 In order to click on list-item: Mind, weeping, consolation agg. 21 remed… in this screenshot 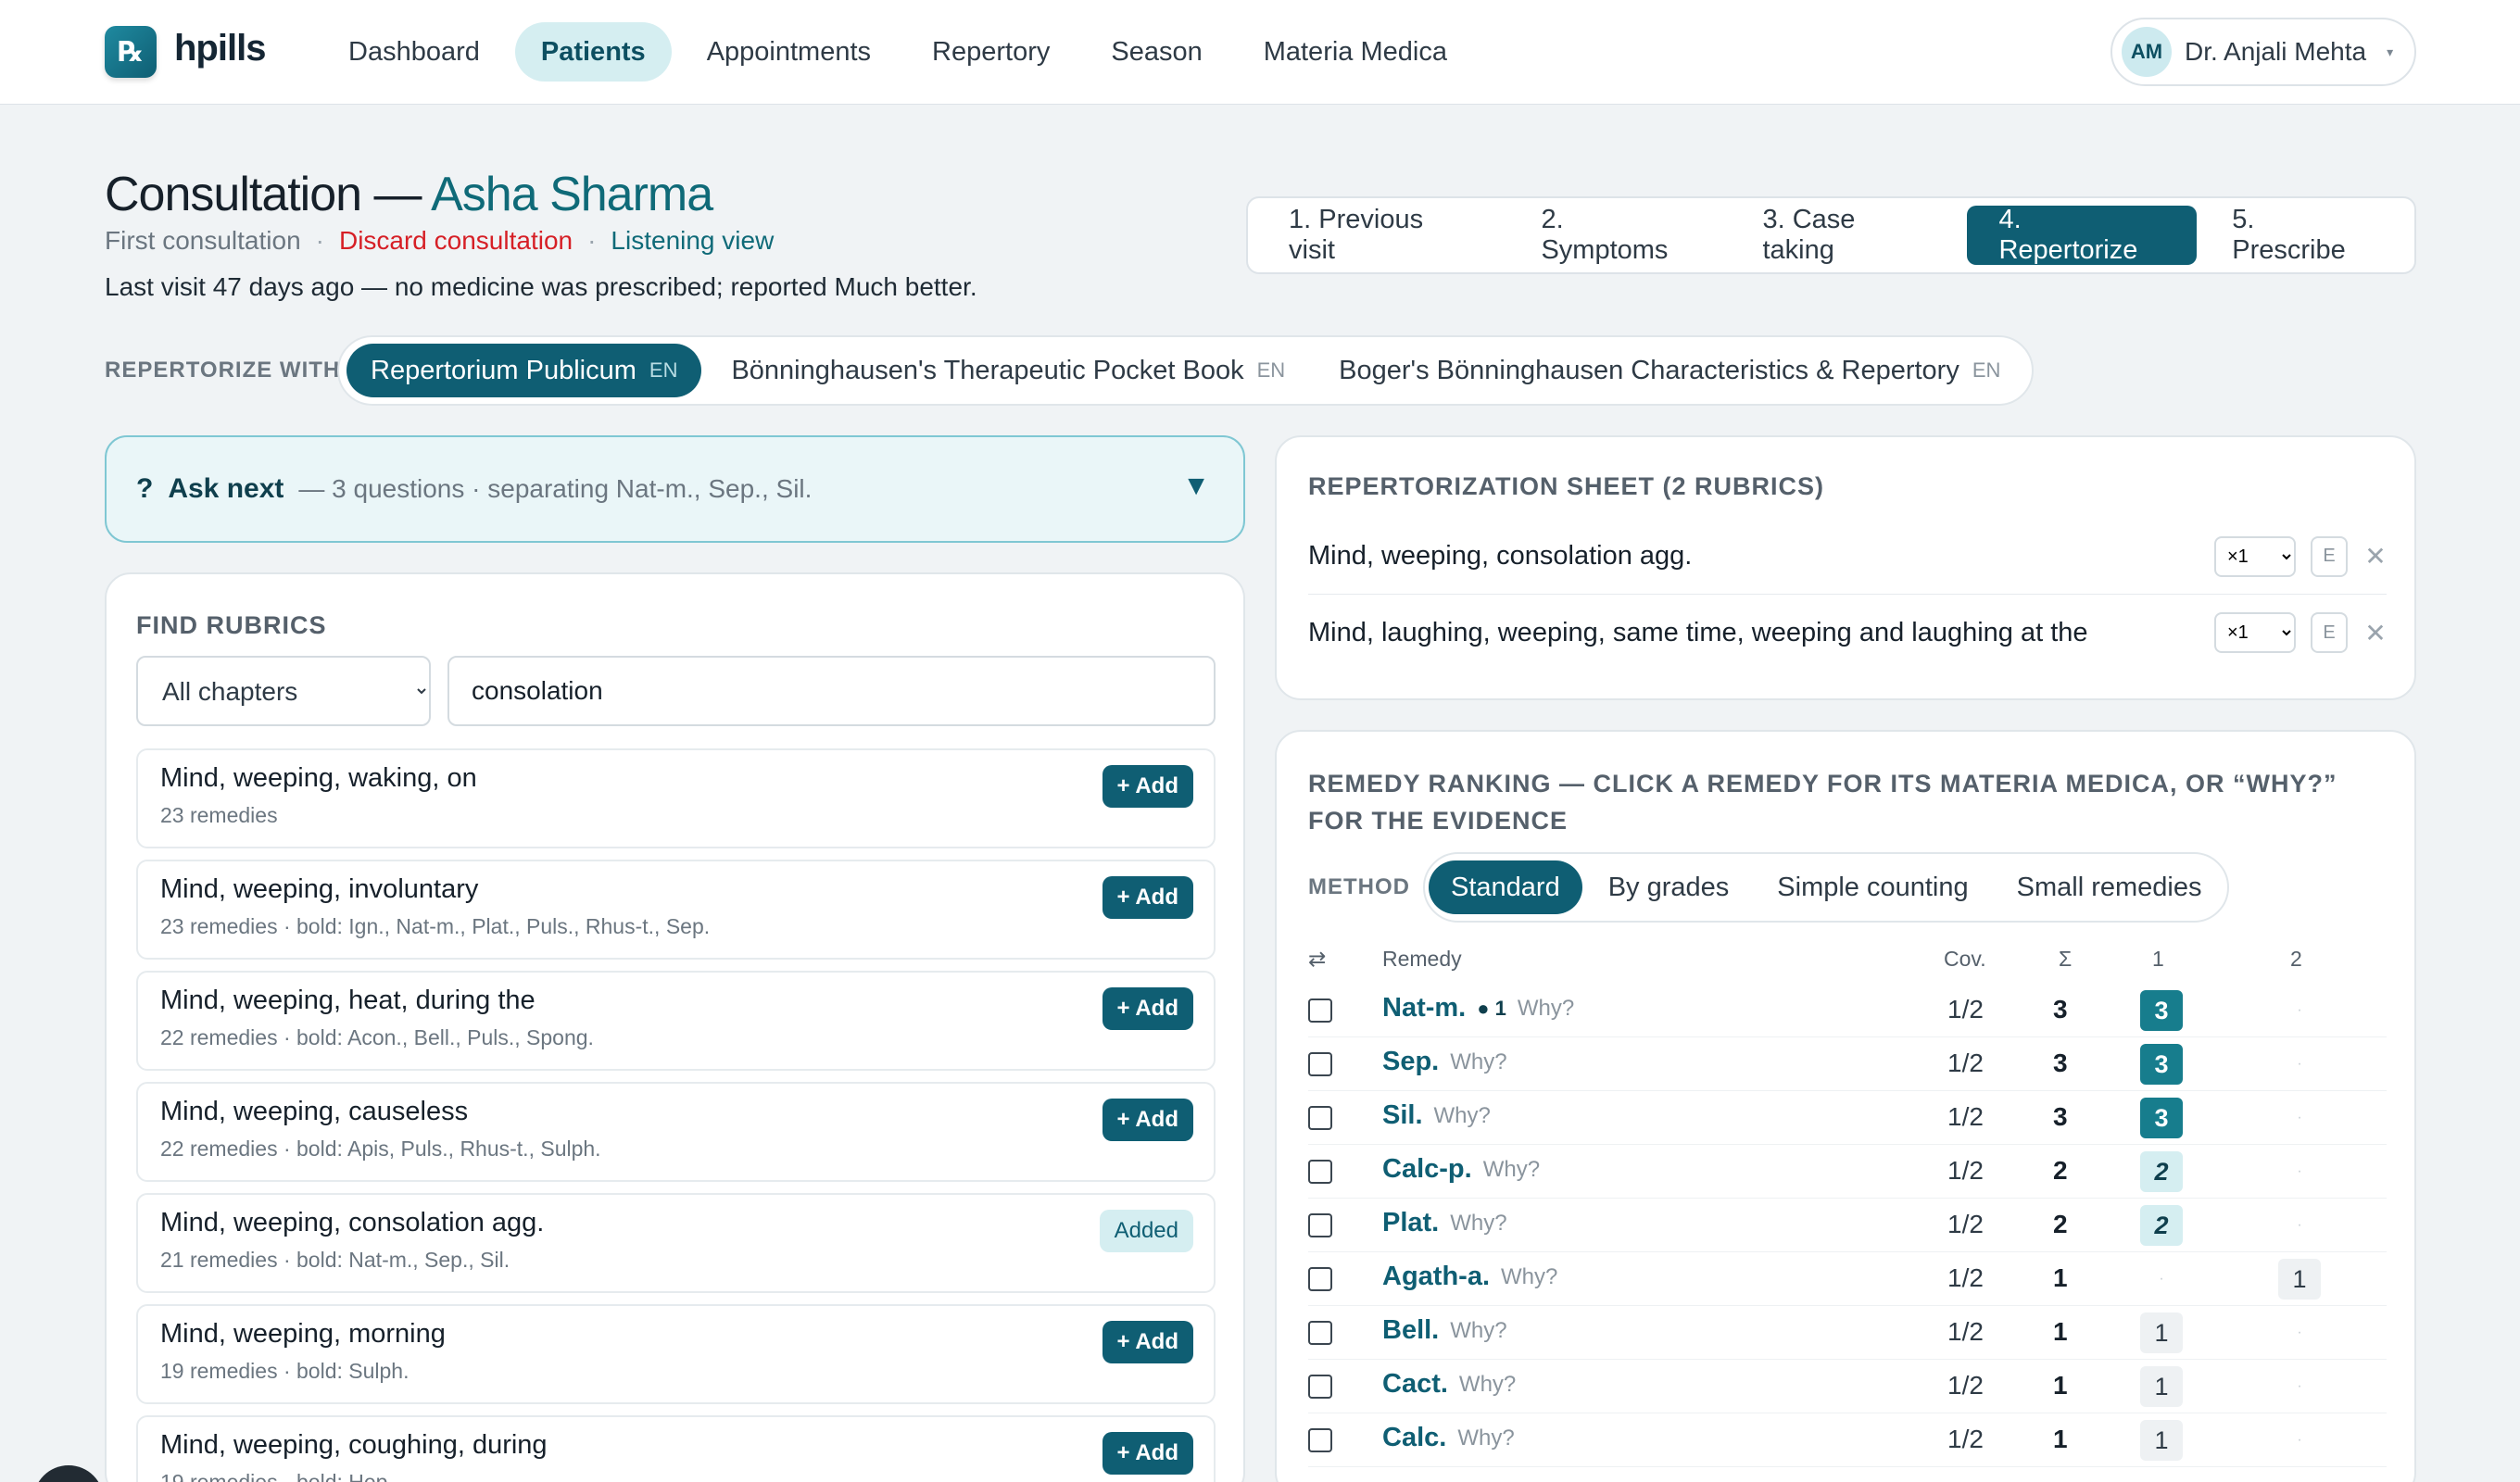, I will do `click(676, 1243)`.